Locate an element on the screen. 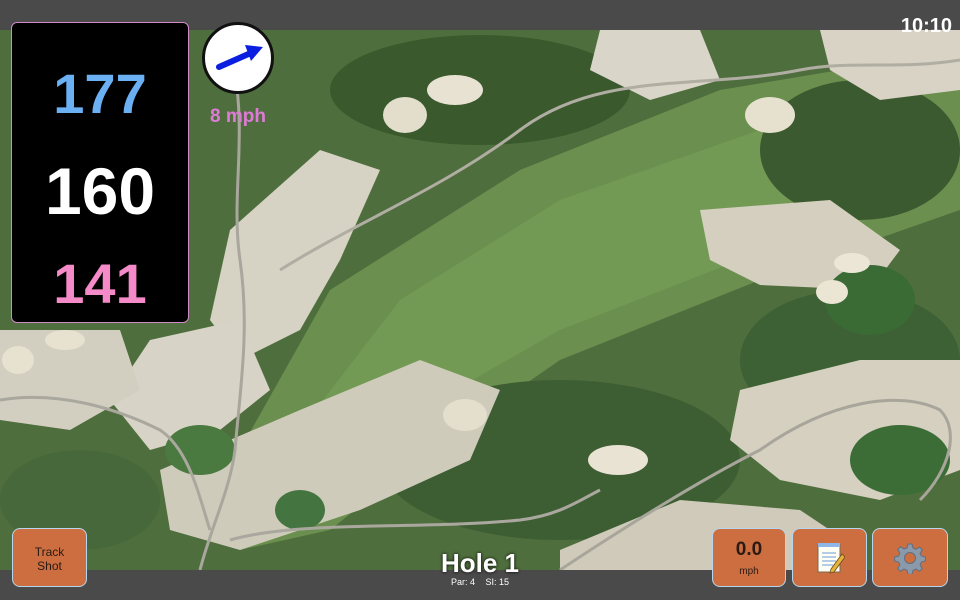 The image size is (960, 600). hole-stroke-index: SI: 15 is located at coordinates (497, 582).